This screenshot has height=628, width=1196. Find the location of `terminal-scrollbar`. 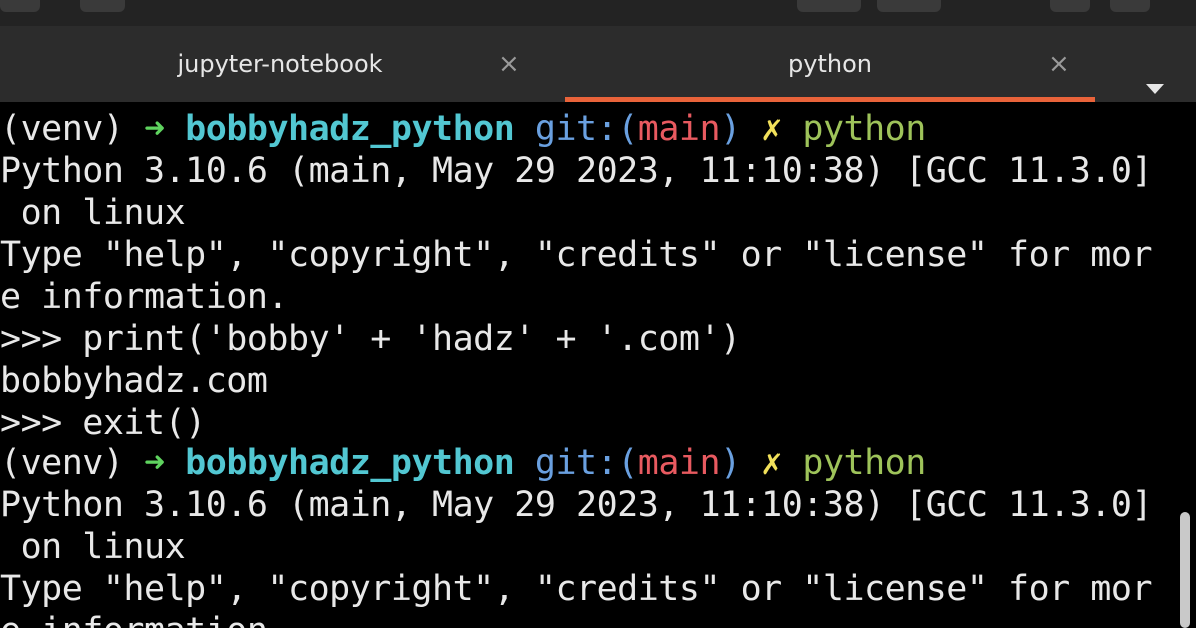

terminal-scrollbar is located at coordinates (1185, 570).